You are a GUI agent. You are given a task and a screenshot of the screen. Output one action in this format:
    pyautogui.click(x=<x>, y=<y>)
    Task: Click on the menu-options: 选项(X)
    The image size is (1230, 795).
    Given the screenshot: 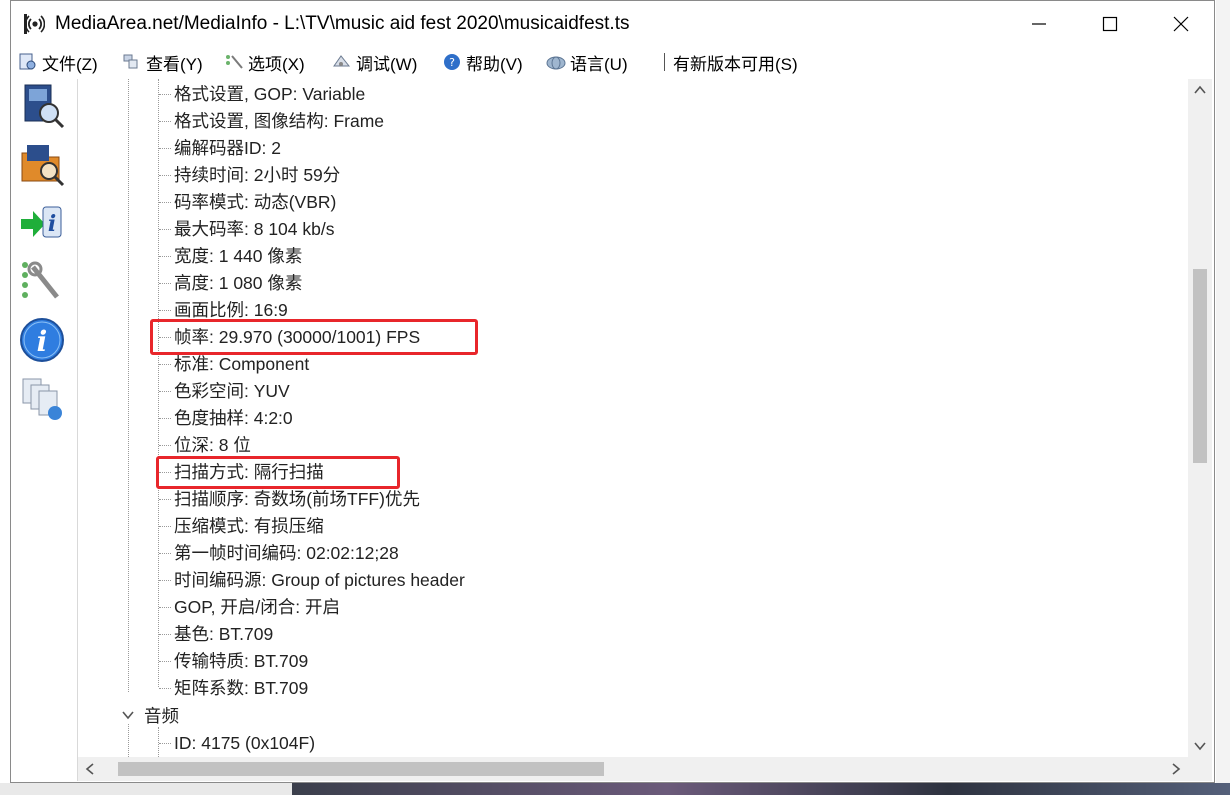 What is the action you would take?
    pyautogui.click(x=264, y=62)
    